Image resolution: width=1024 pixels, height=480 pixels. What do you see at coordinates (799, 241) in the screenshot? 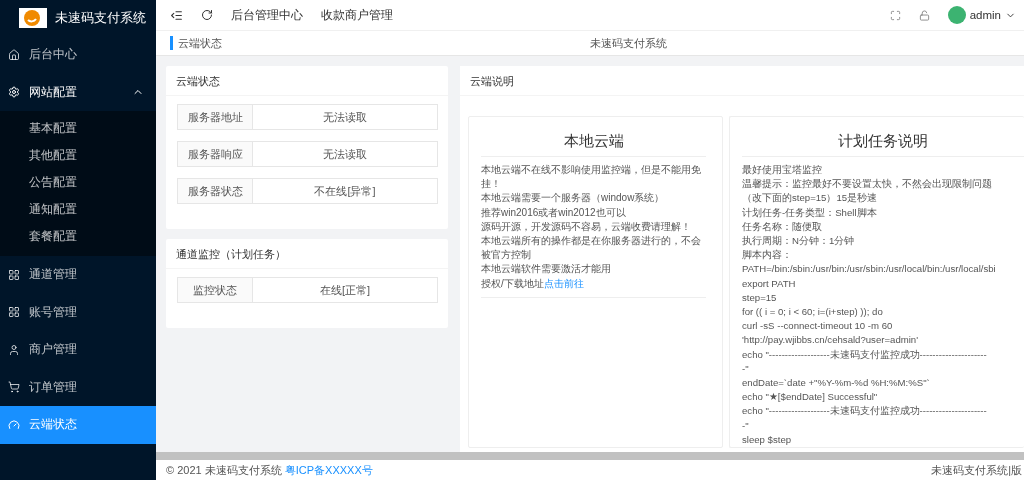
I see `info-text: 执行周期：N分钟：1分钟` at bounding box center [799, 241].